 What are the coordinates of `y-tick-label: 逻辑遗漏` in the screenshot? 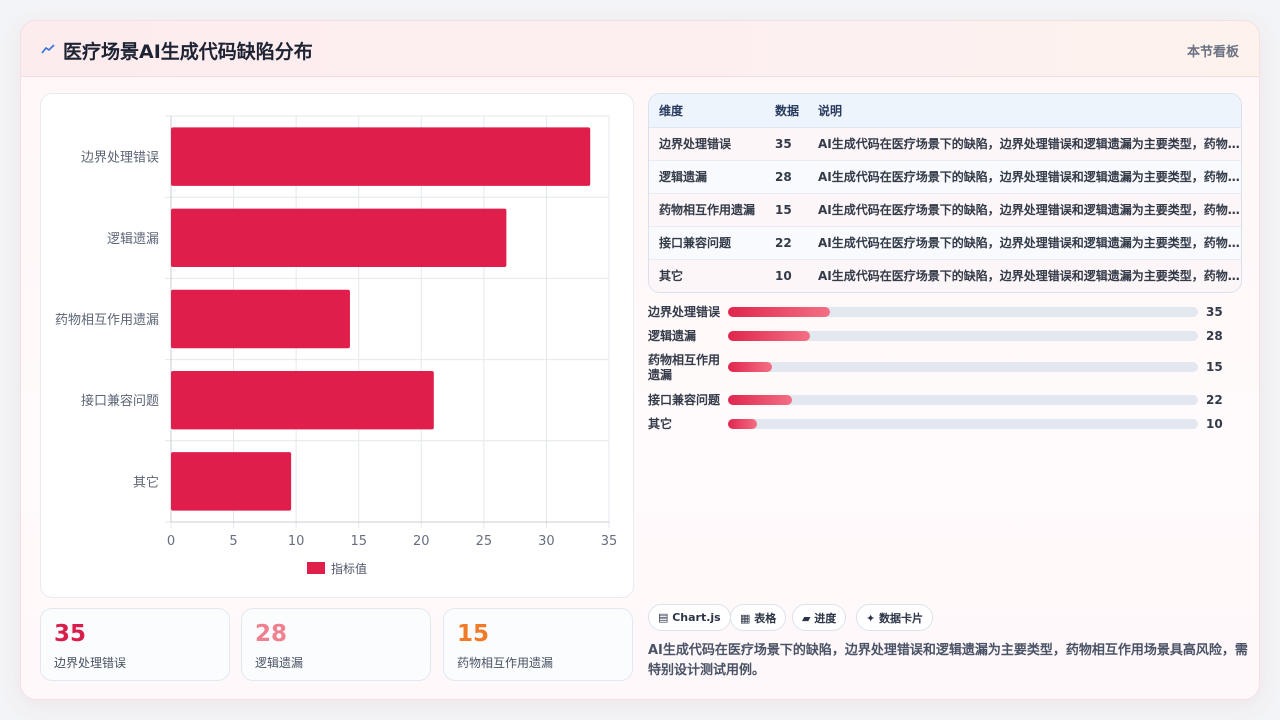 It's located at (133, 239).